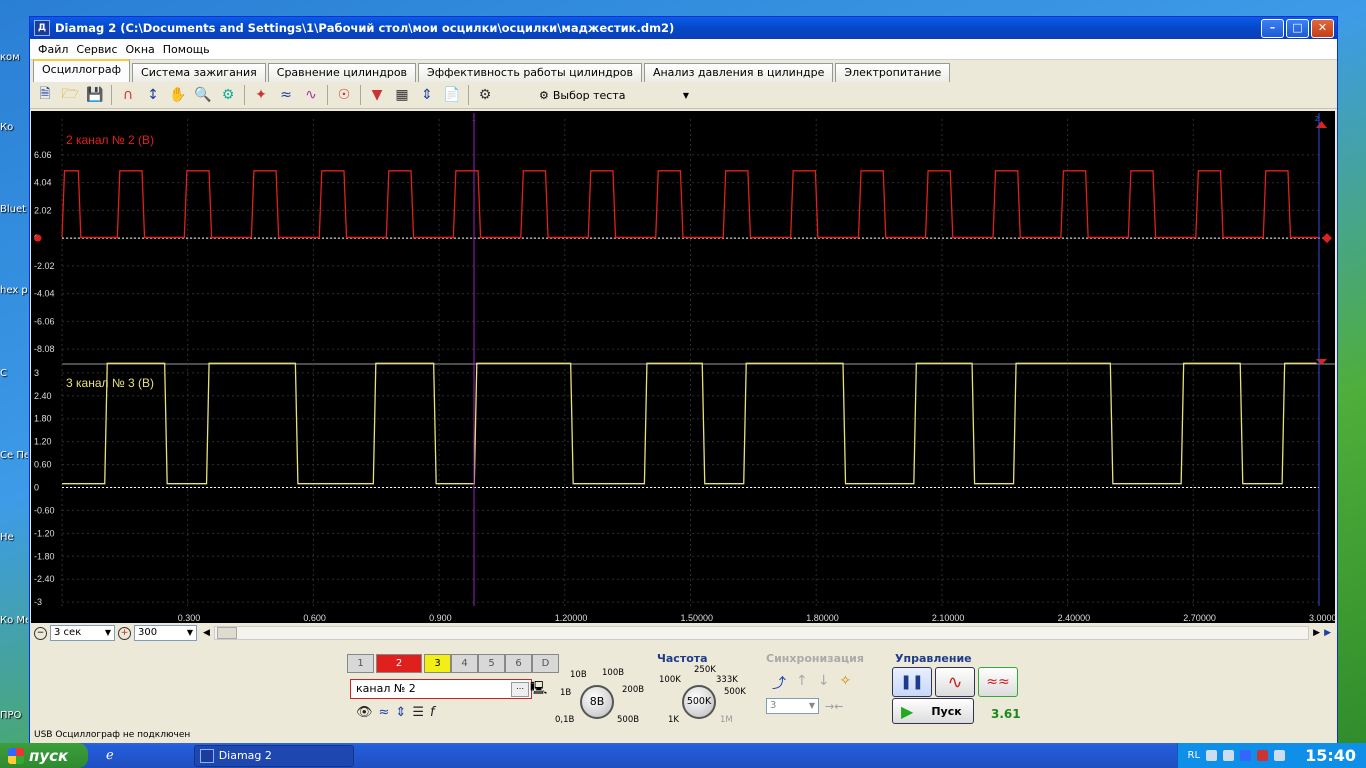  I want to click on noise-mode-button: ≈≈, so click(998, 682).